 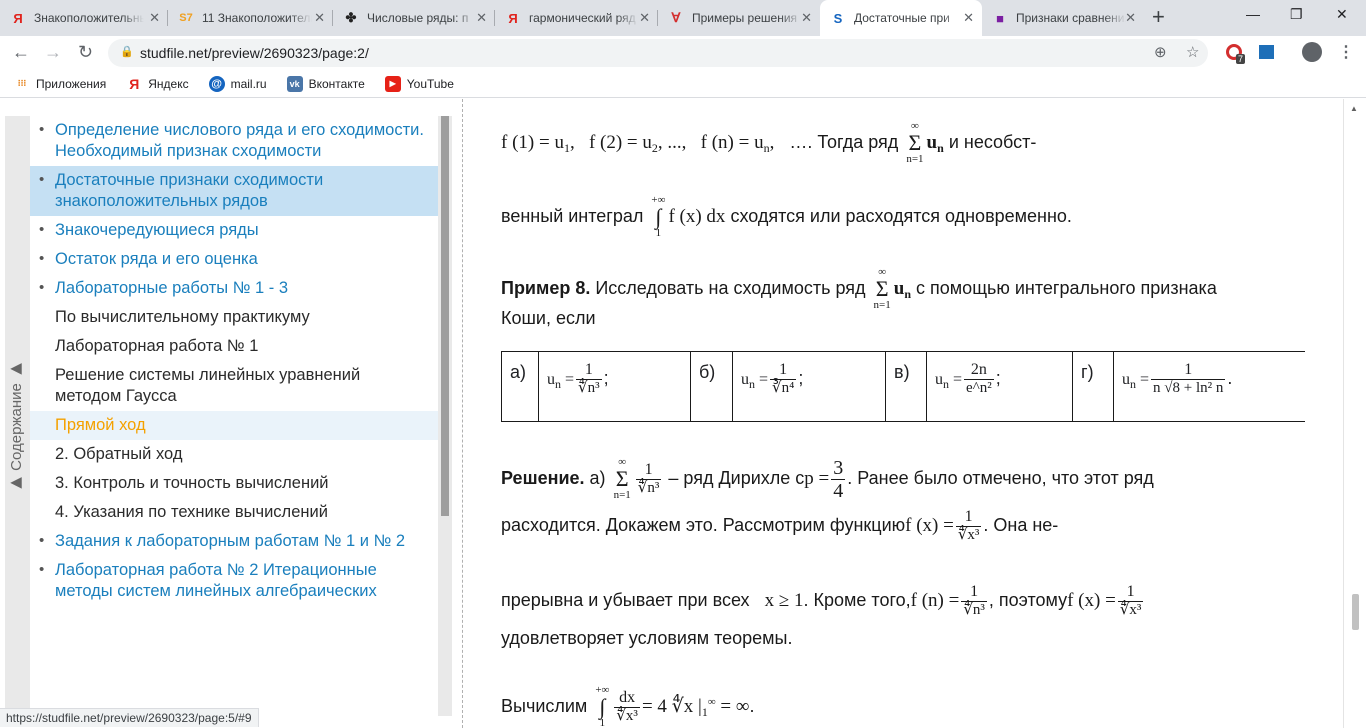 I want to click on extension-book-icon, so click(x=1266, y=52).